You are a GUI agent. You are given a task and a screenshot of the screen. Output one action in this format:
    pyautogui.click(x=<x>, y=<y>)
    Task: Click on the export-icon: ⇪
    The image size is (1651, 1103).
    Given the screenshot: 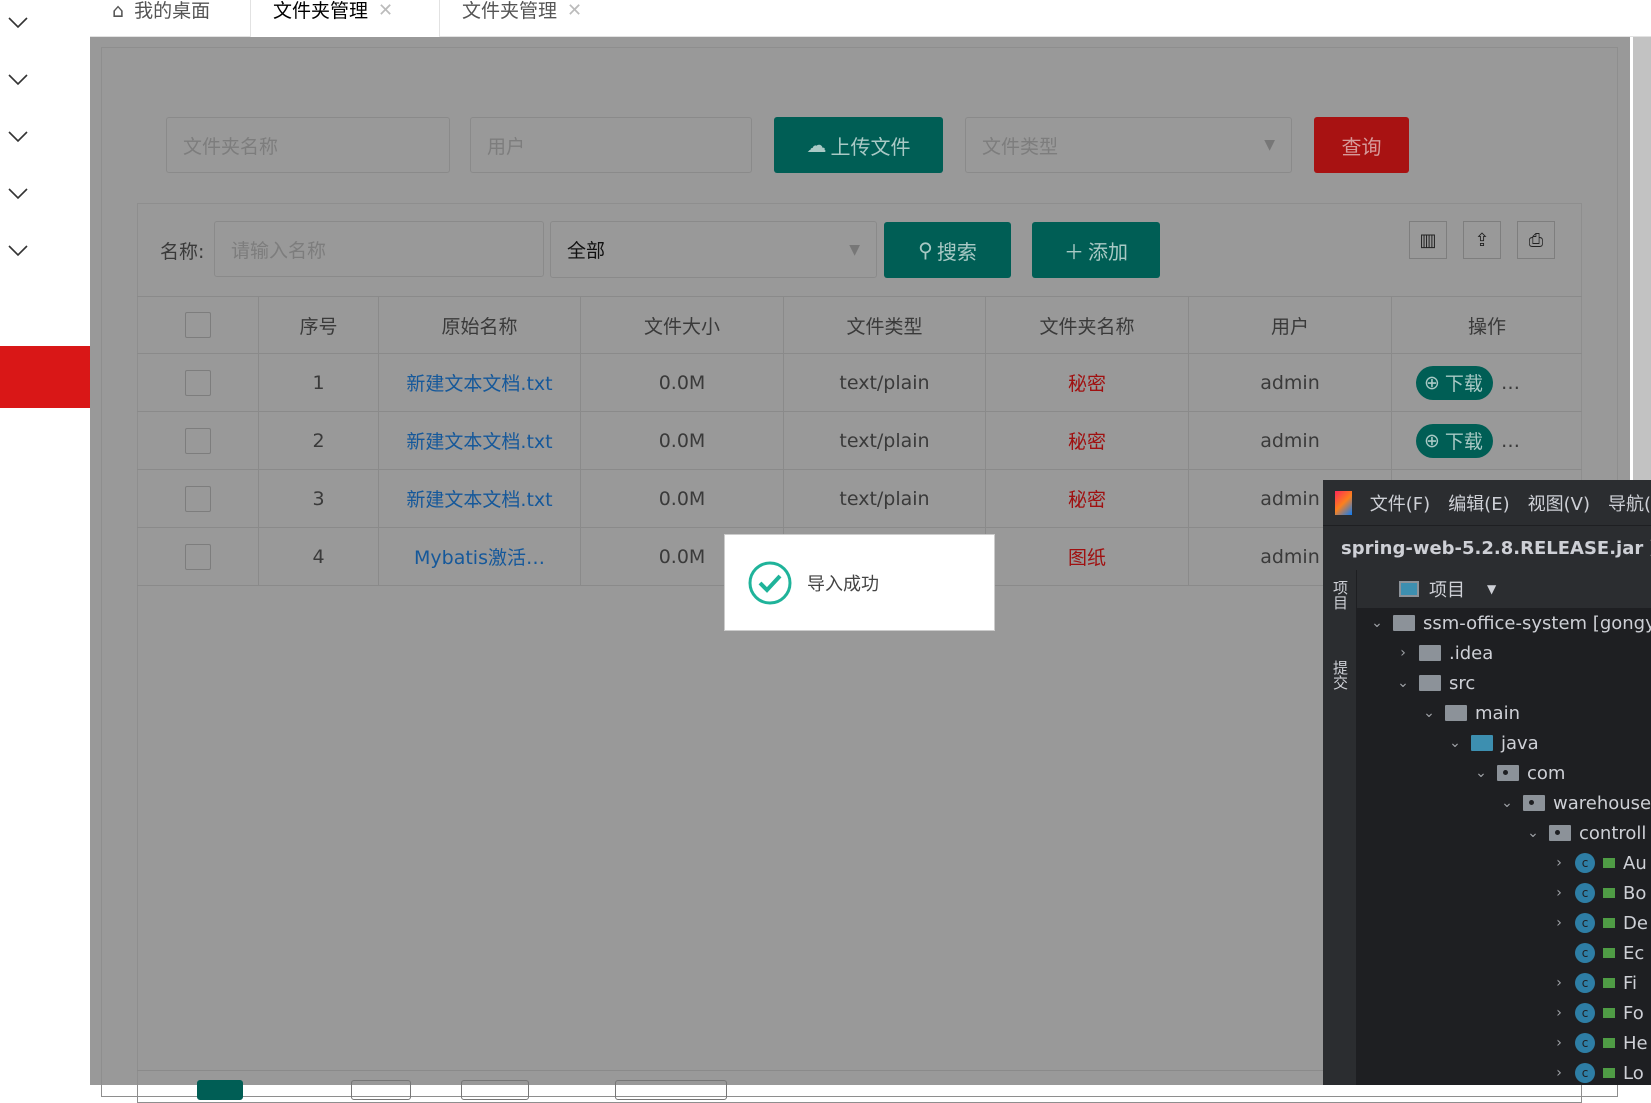 What is the action you would take?
    pyautogui.click(x=1482, y=240)
    